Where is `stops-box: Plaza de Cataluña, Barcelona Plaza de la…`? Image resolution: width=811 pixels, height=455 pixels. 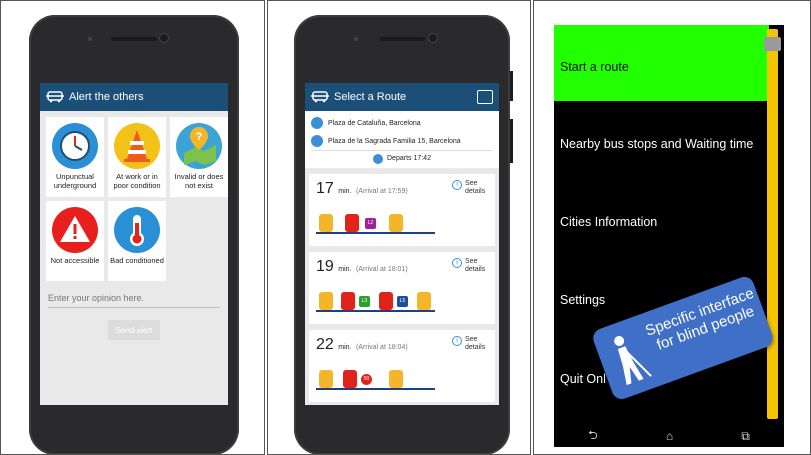
stops-box: Plaza de Cataluña, Barcelona Plaza de la… is located at coordinates (402, 139).